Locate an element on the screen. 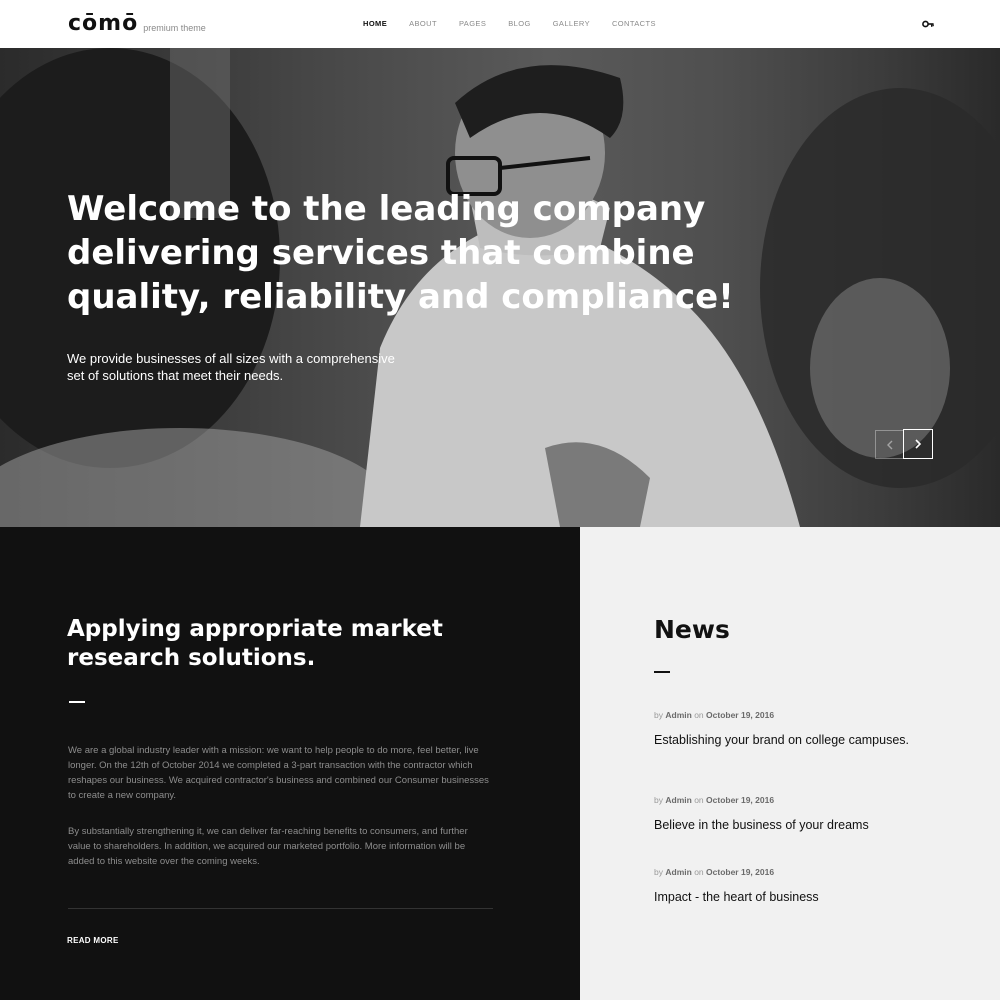 Image resolution: width=1000 pixels, height=1000 pixels. main-nav: HOME ABOUT PAGES BLOG GALLERY CONTACTS is located at coordinates (520, 23).